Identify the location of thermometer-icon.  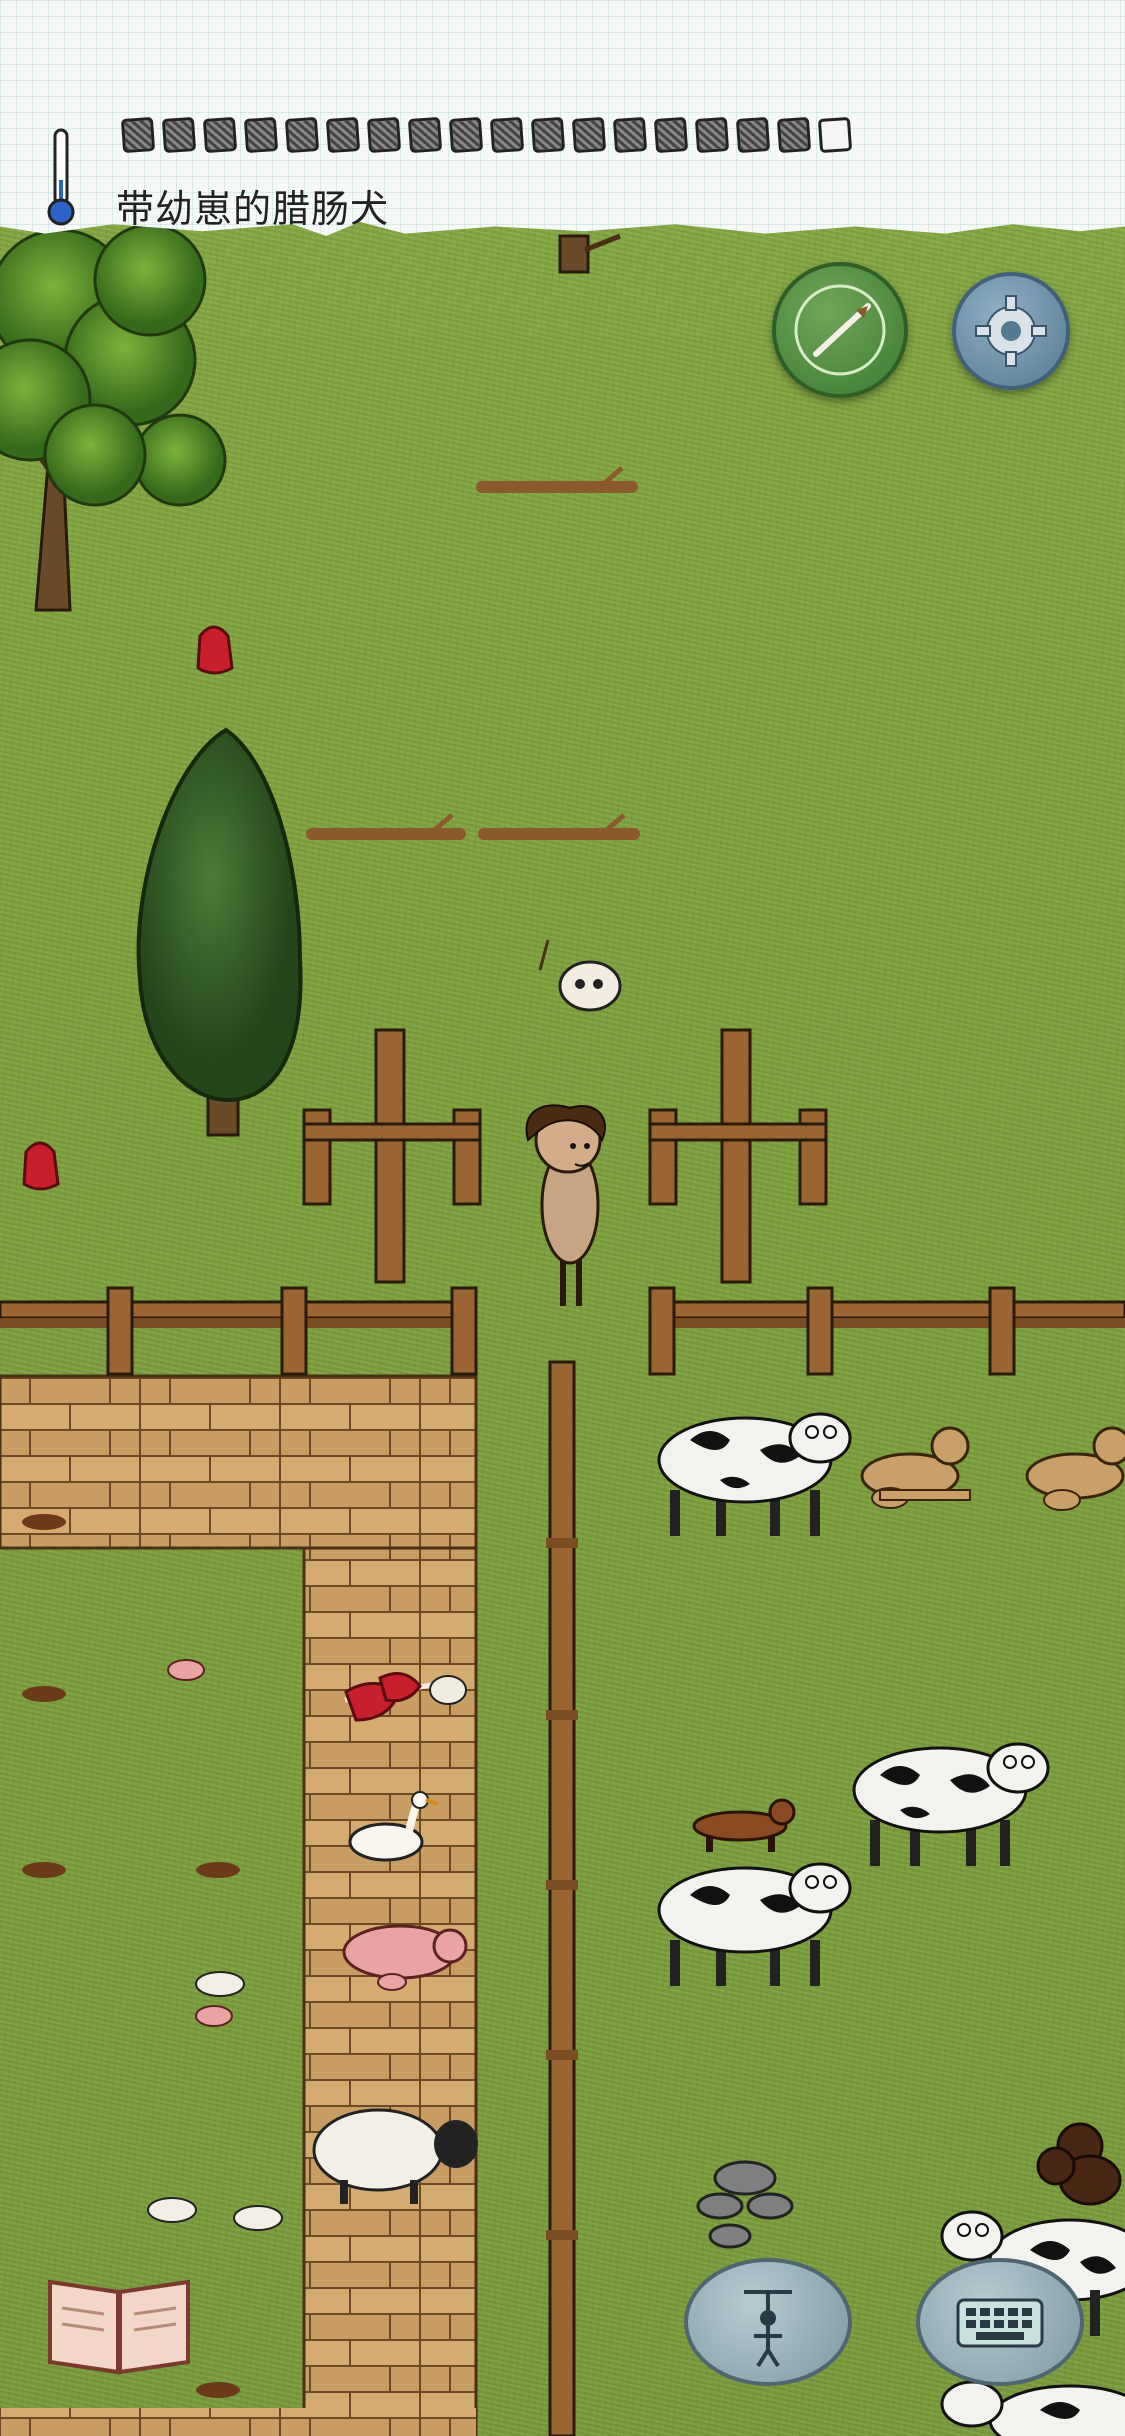
(61, 180).